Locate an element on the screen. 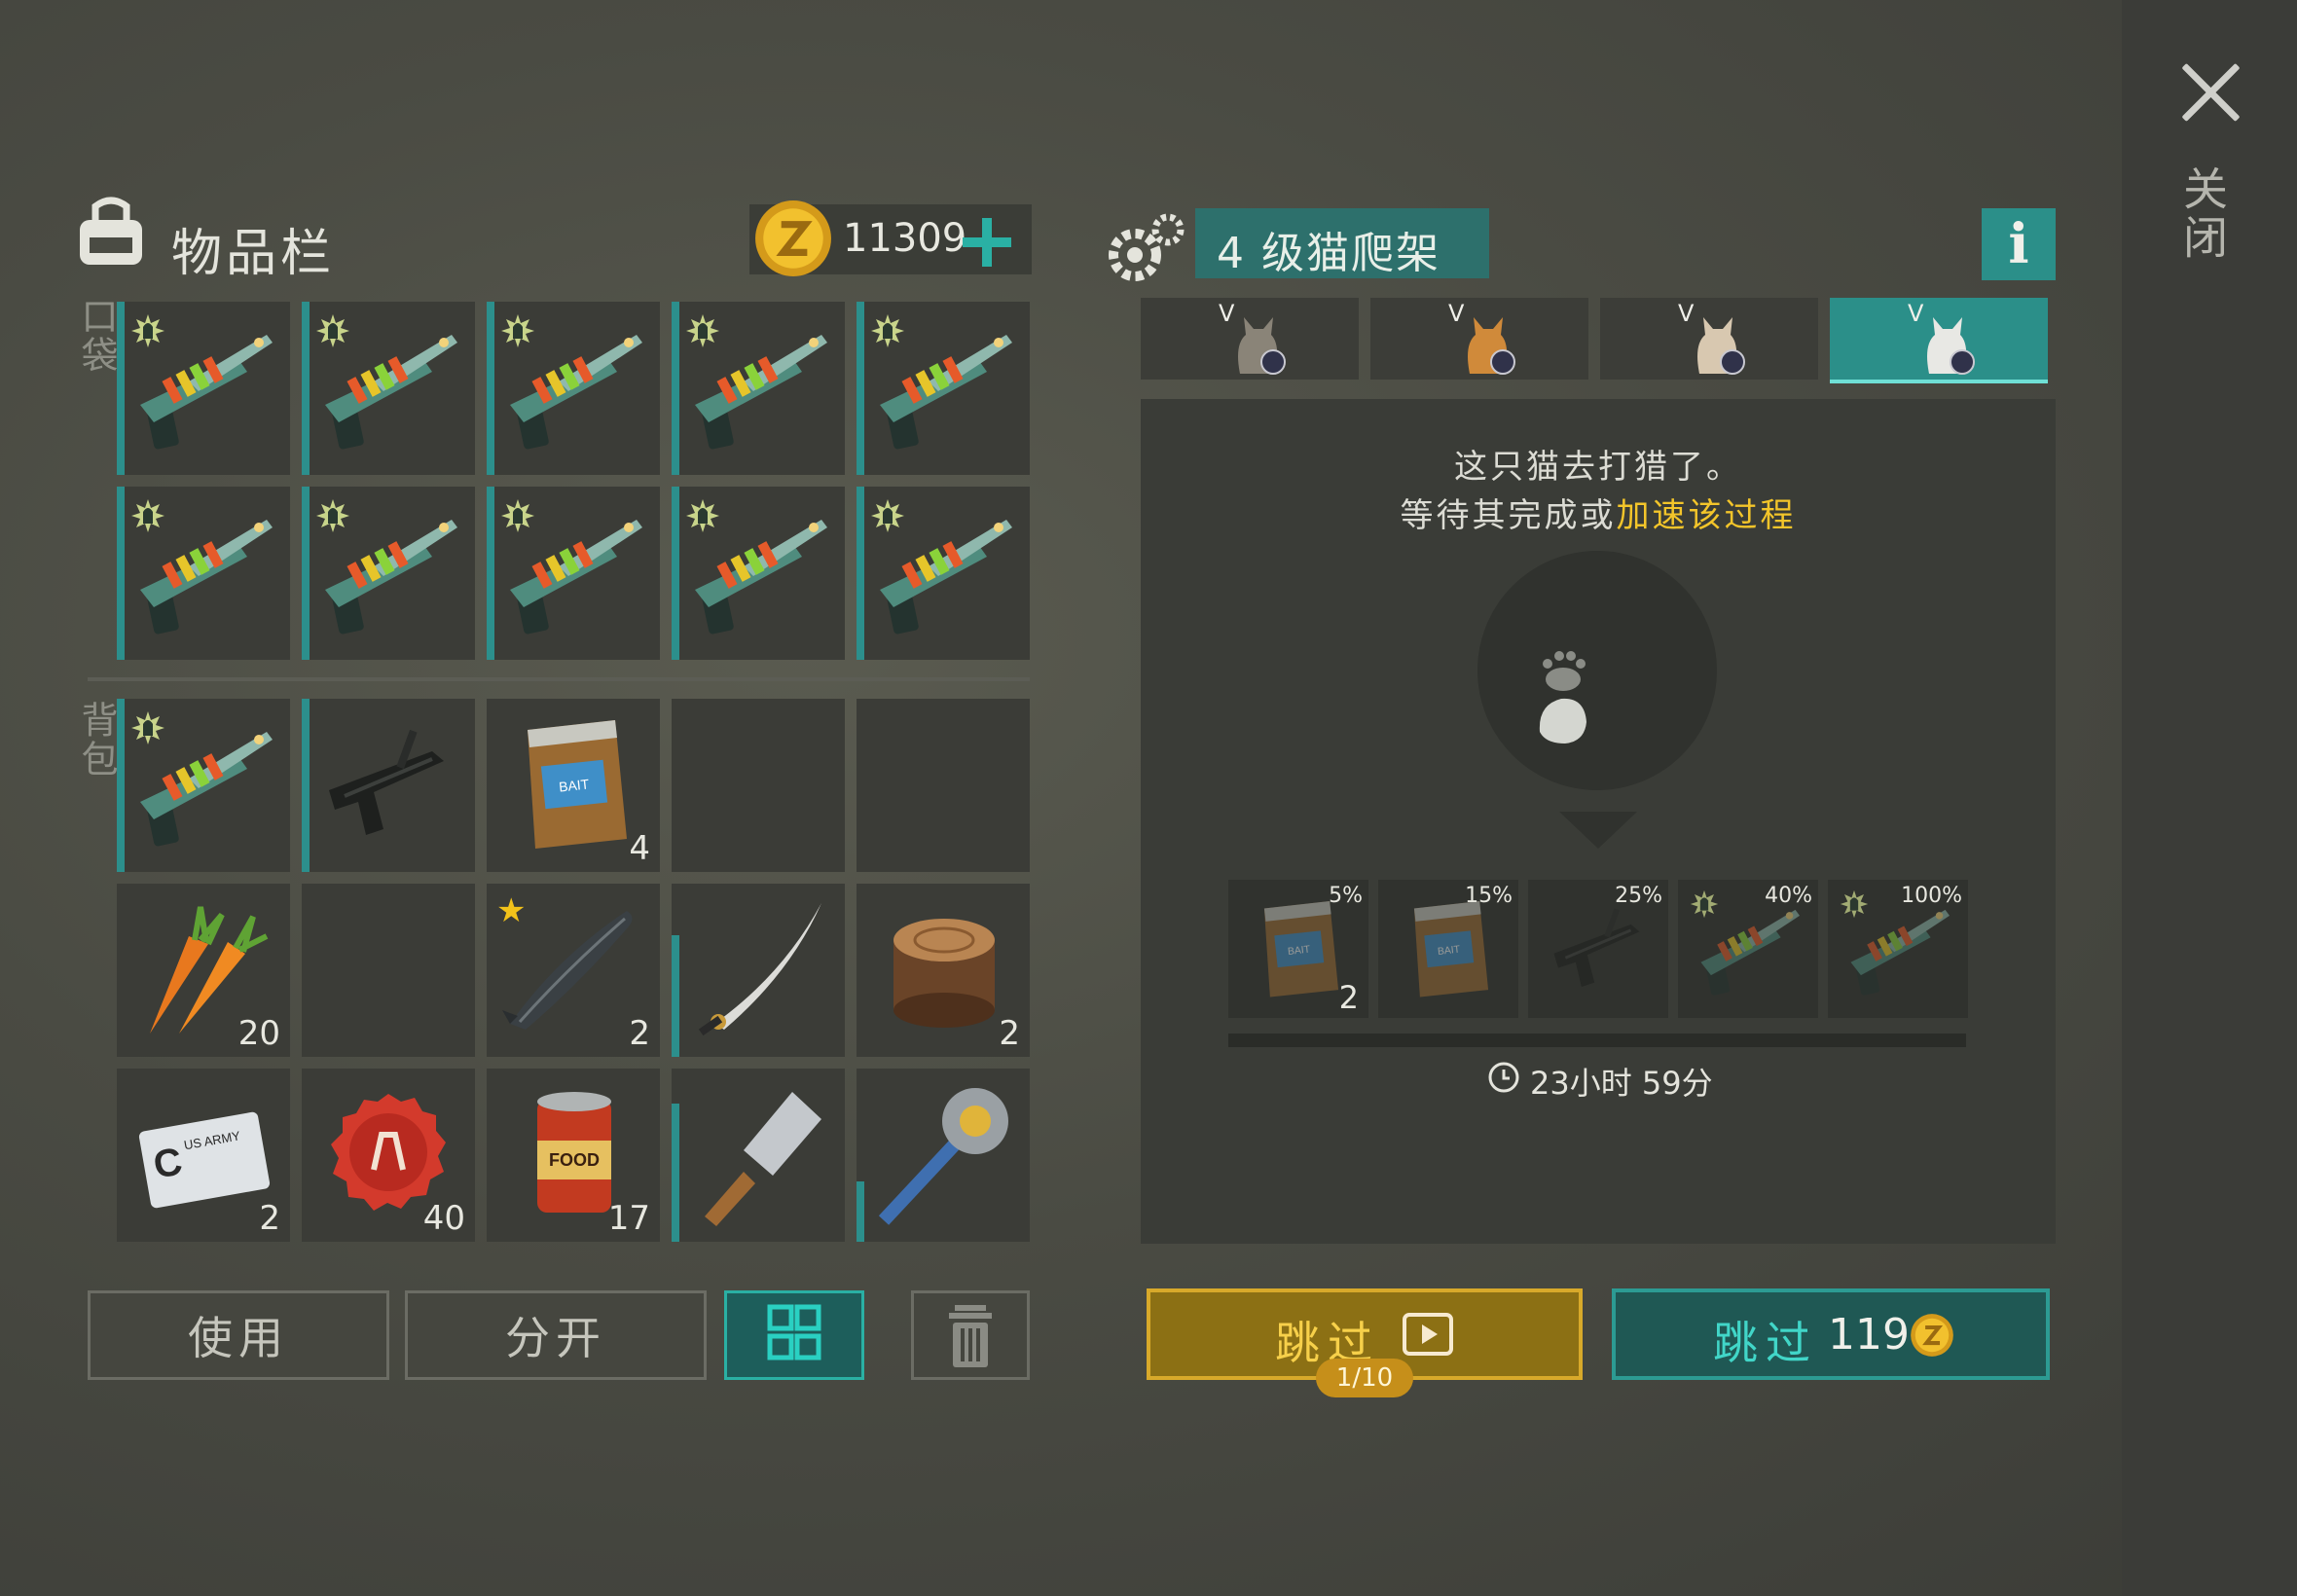  inventory-title: 物品栏 is located at coordinates (254, 254).